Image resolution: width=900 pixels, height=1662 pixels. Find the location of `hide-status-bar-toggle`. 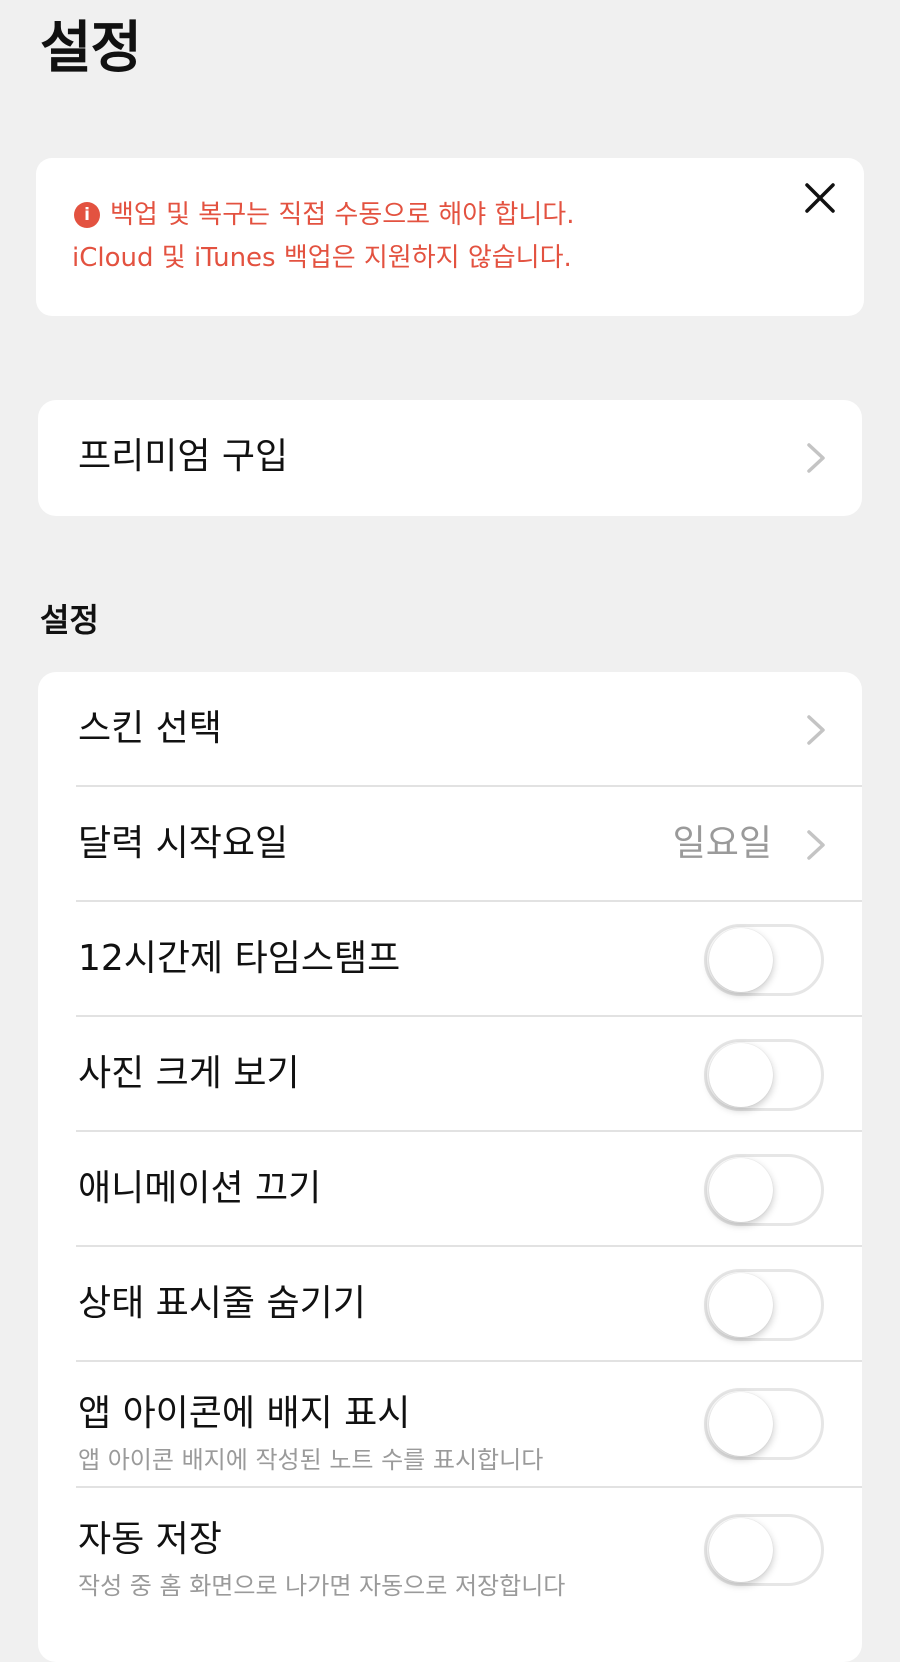

hide-status-bar-toggle is located at coordinates (764, 1305).